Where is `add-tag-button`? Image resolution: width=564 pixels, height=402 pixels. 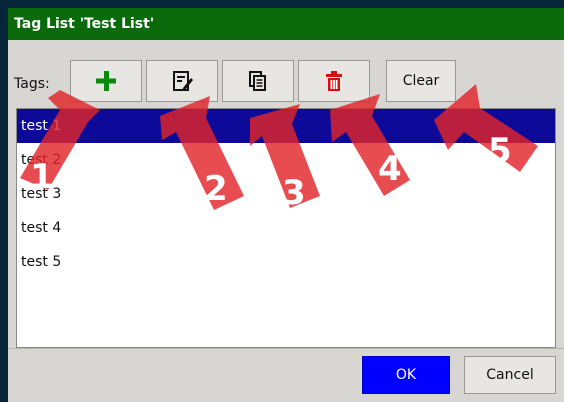
add-tag-button is located at coordinates (106, 81).